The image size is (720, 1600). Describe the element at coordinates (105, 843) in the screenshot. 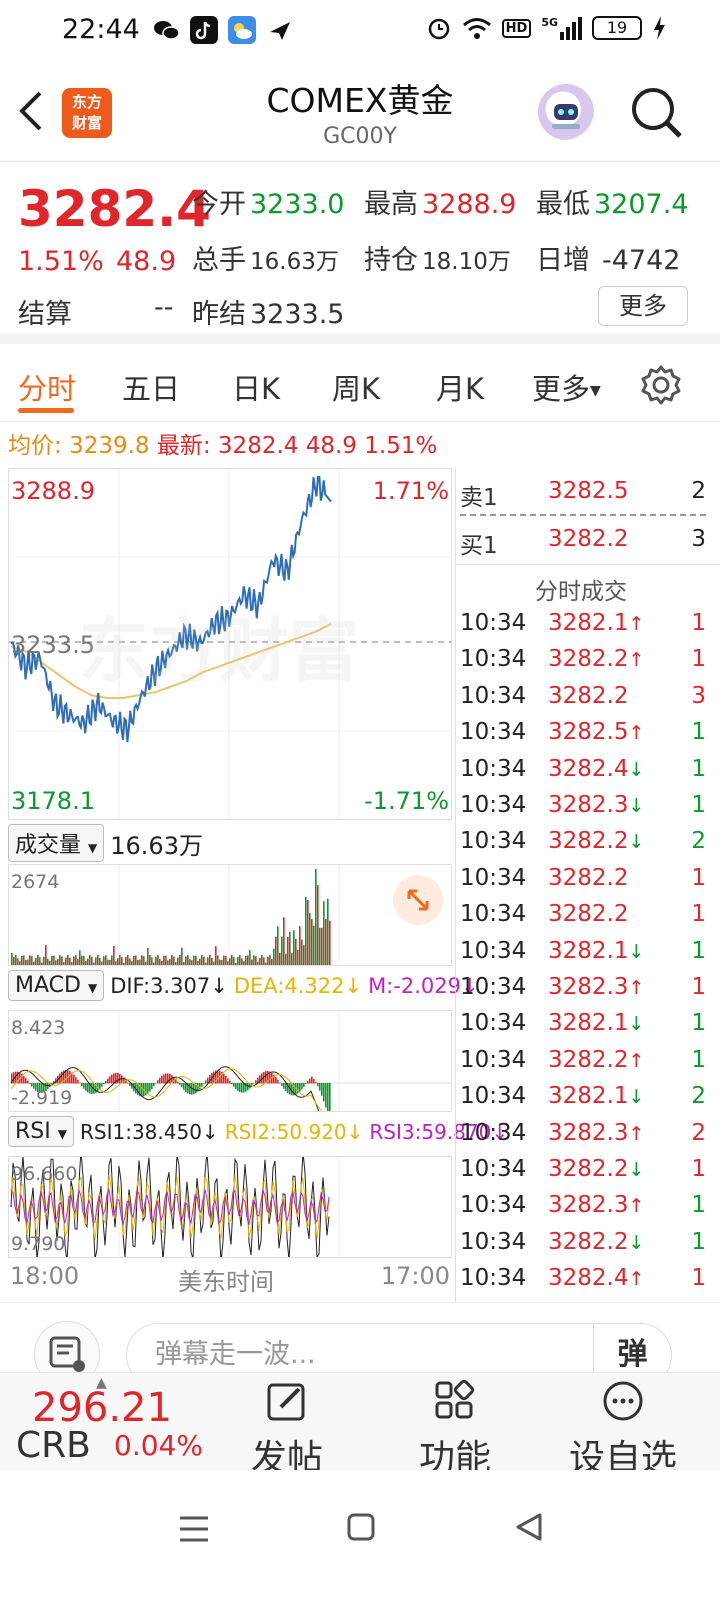

I see `volume-indicator-header: 成交量 ▼ 16.63万` at that location.